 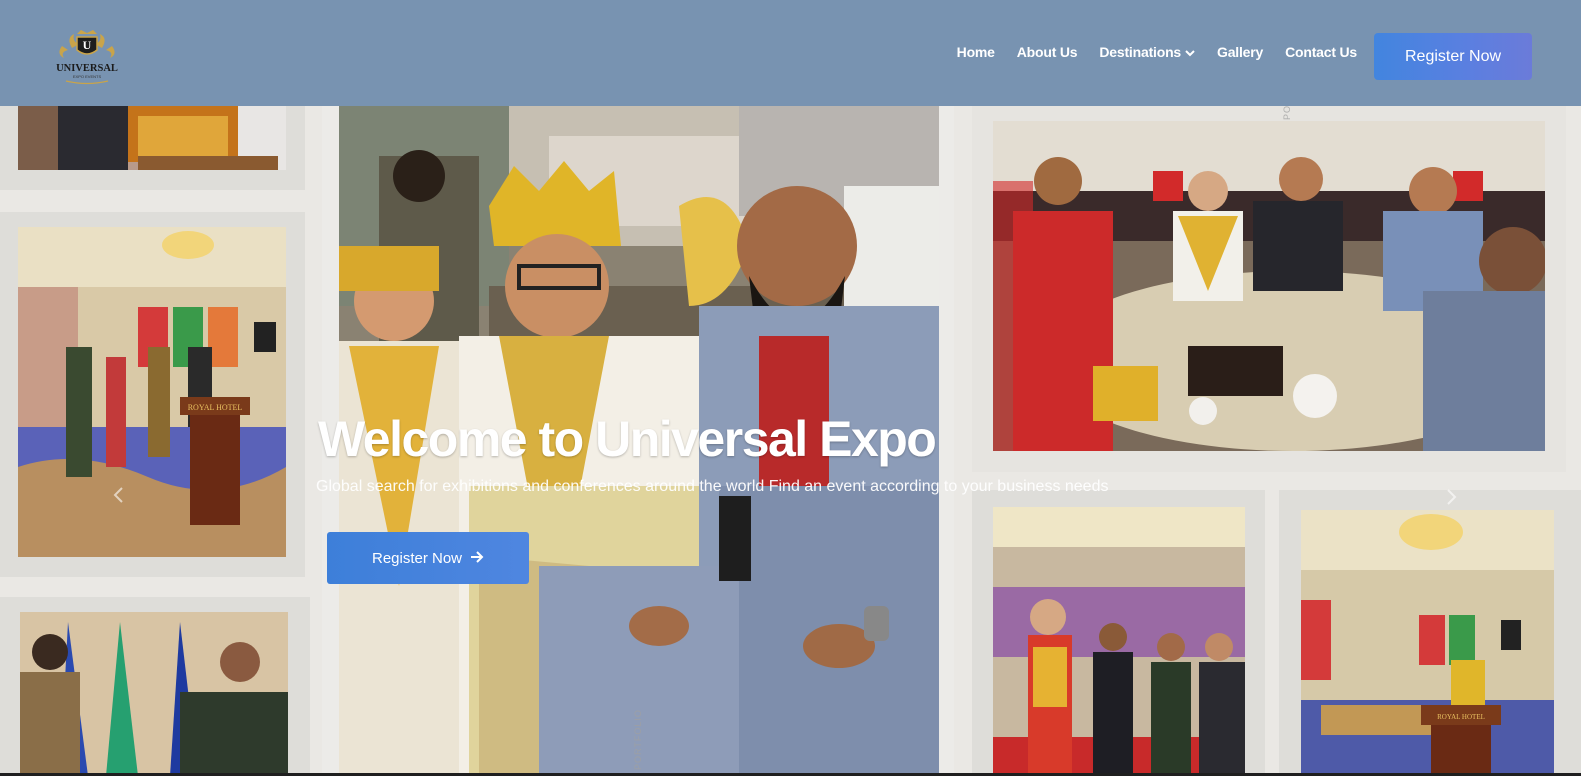 What do you see at coordinates (1190, 52) in the screenshot?
I see `chevron-down-icon` at bounding box center [1190, 52].